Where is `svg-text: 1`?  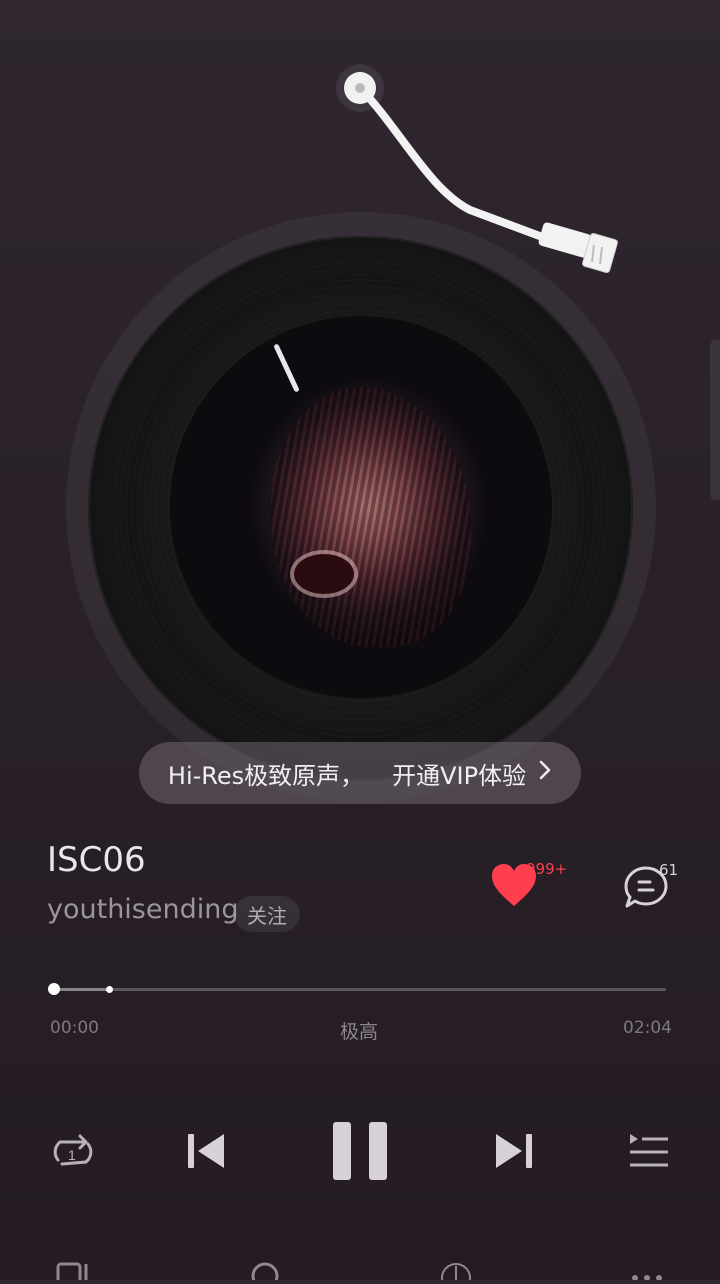
svg-text: 1 is located at coordinates (72, 1155).